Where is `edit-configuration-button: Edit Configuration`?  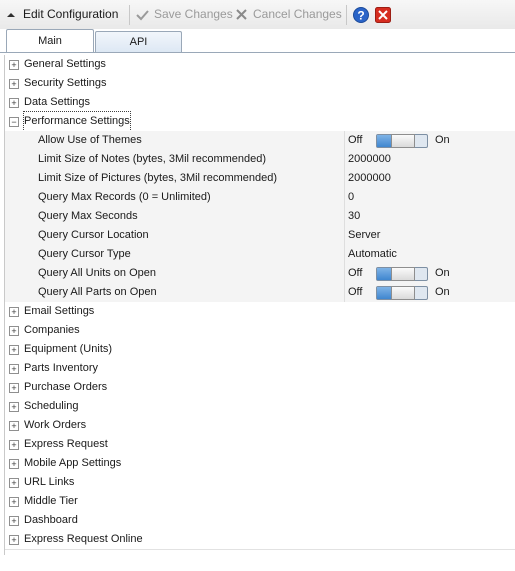
edit-configuration-button: Edit Configuration is located at coordinates (62, 14).